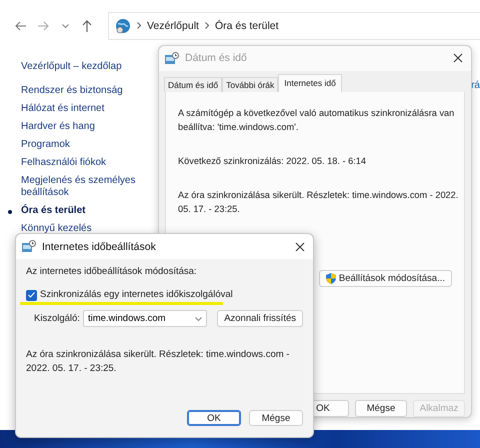  Describe the element at coordinates (260, 318) in the screenshot. I see `update-now-button: Azonnali frissítés` at that location.